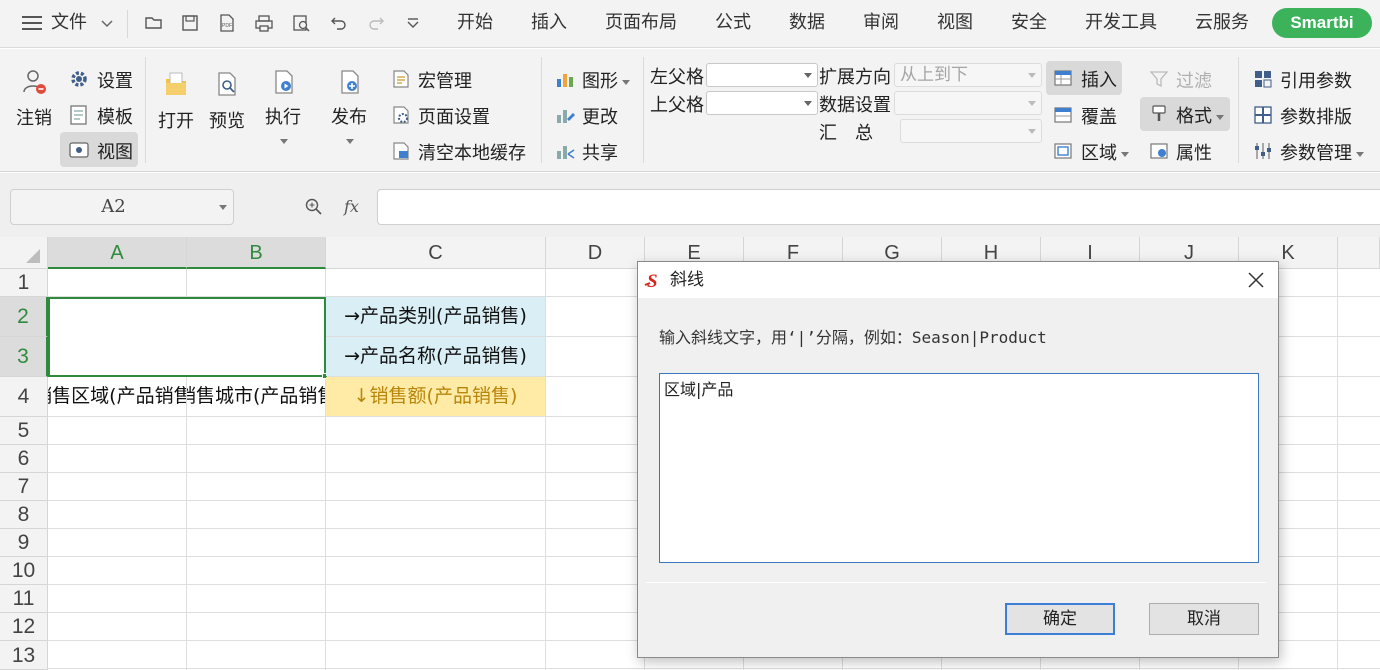 This screenshot has width=1380, height=670. Describe the element at coordinates (24, 397) in the screenshot. I see `row-header-4: 4` at that location.